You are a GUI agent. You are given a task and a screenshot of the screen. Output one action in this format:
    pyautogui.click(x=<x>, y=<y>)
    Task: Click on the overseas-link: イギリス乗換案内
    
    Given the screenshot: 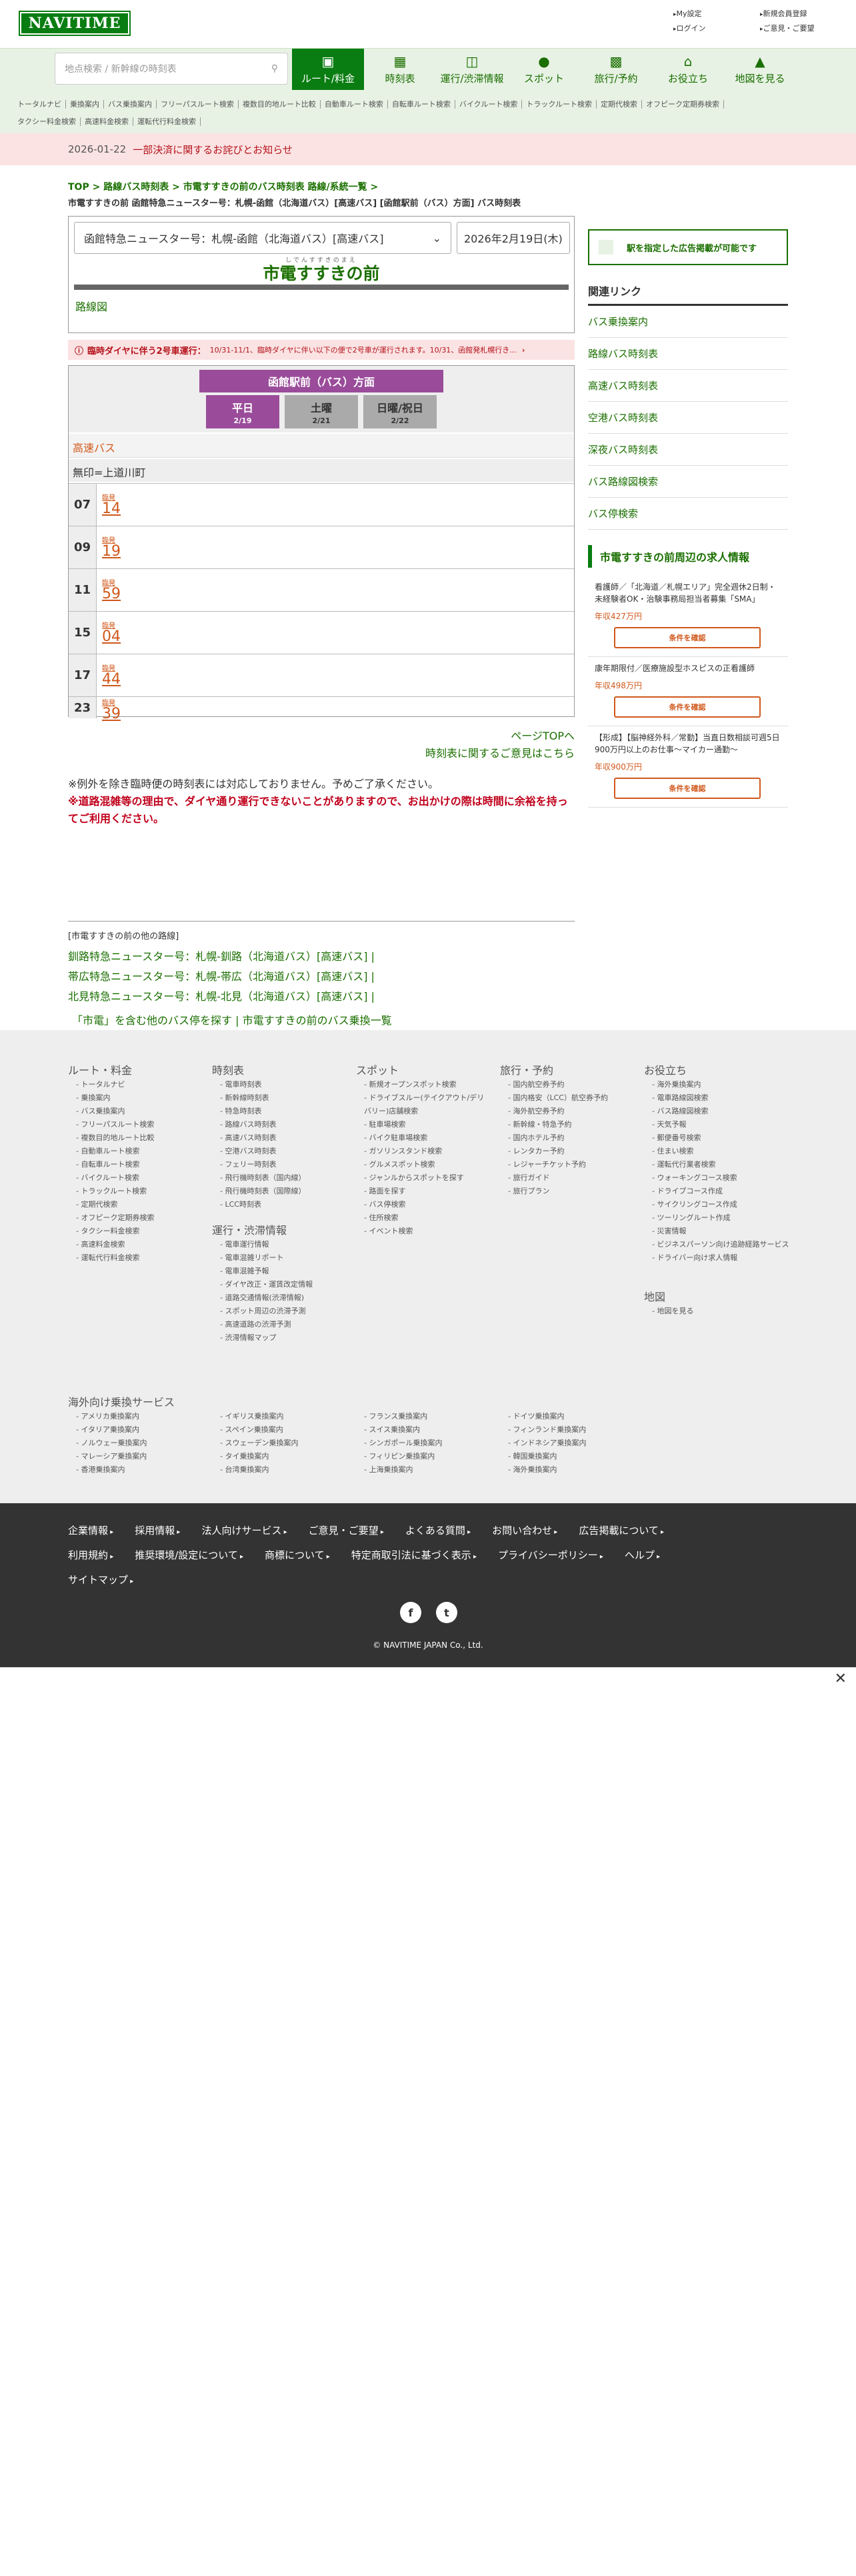 What is the action you would take?
    pyautogui.click(x=284, y=1417)
    